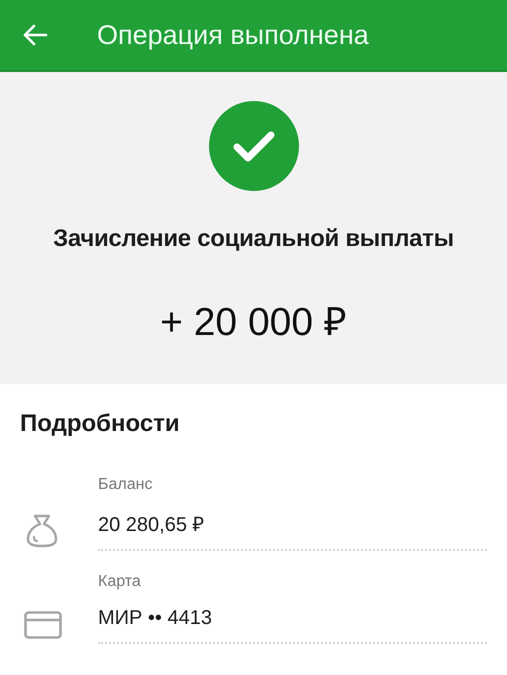  I want to click on back-arrow-icon, so click(35, 35).